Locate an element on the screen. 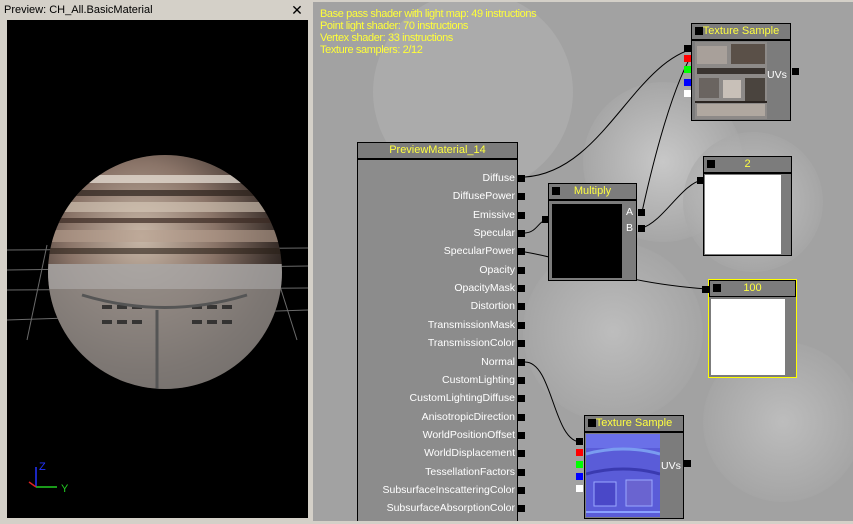 The image size is (853, 524). constant-2-title: 2 is located at coordinates (747, 164).